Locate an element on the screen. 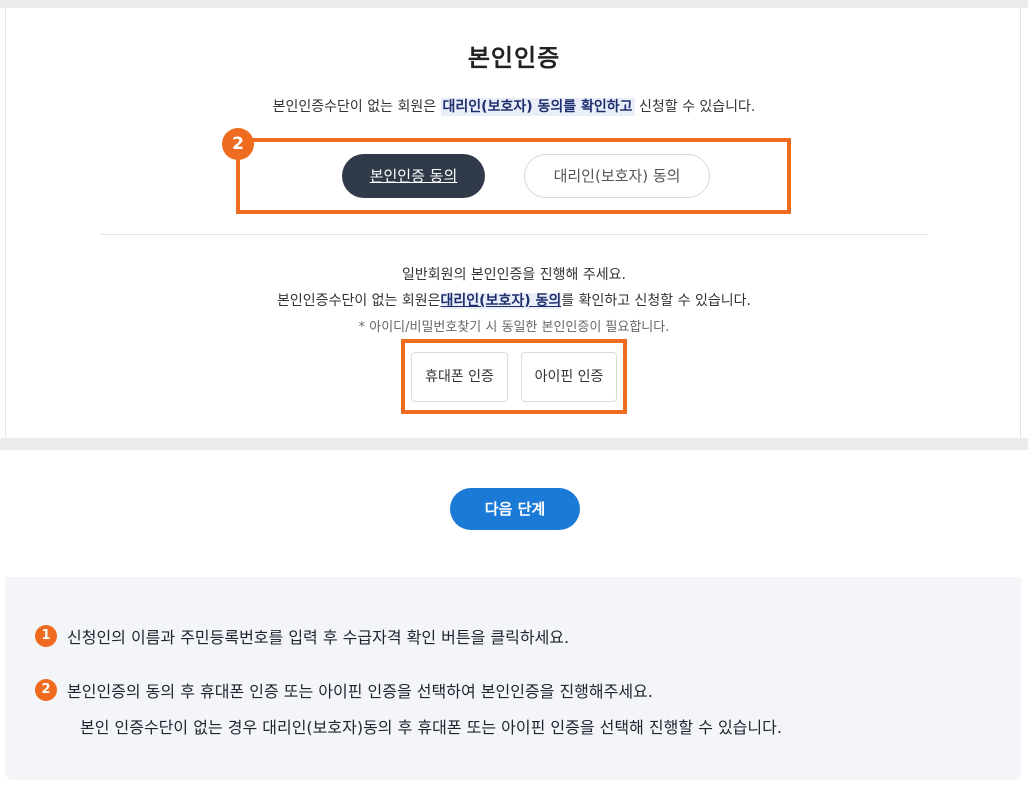 The image size is (1028, 786). step-2-badge: 2 is located at coordinates (46, 690).